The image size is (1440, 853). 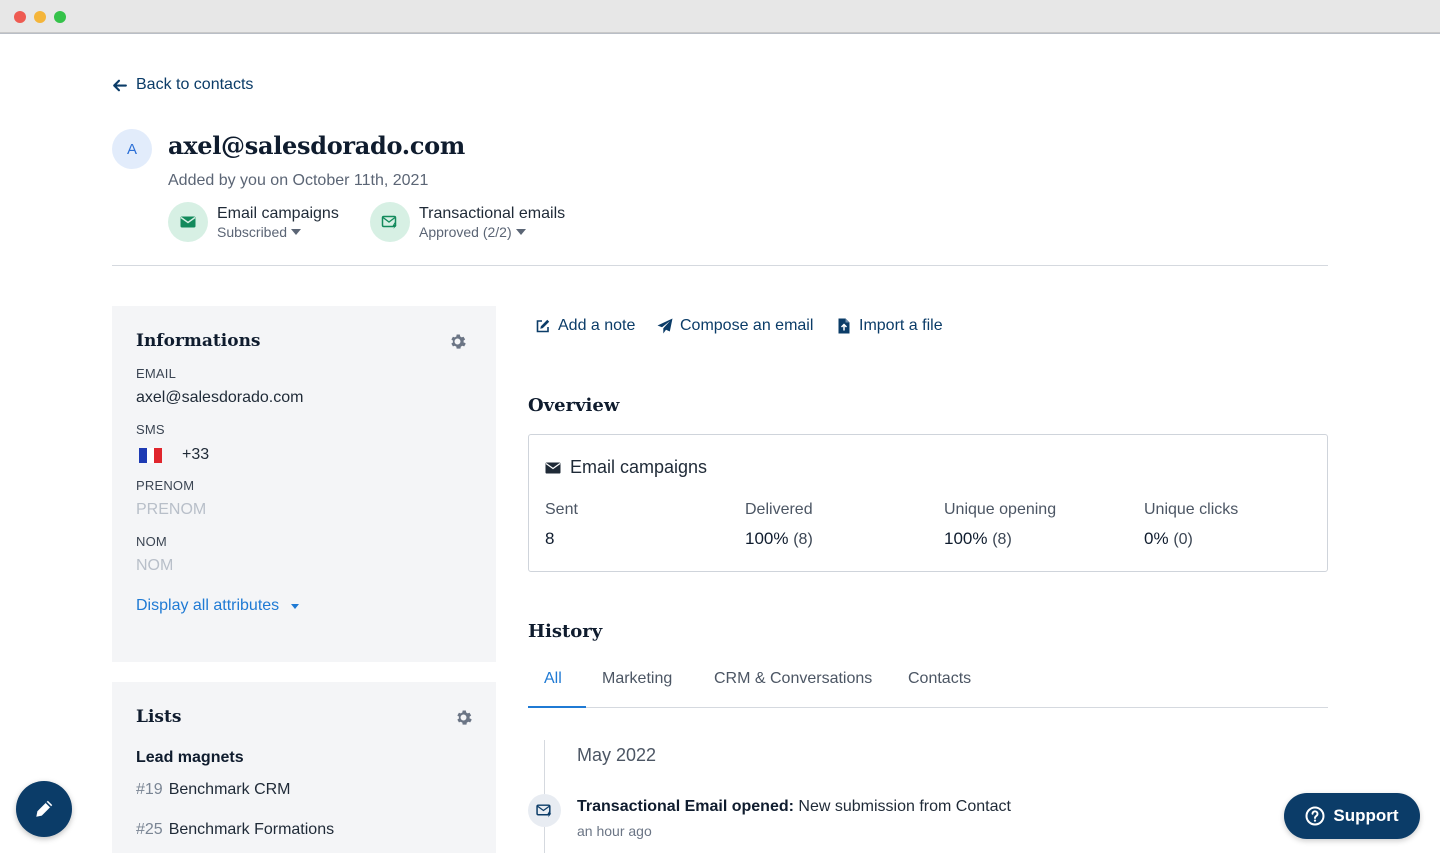 I want to click on support-label: Support, so click(x=1366, y=815).